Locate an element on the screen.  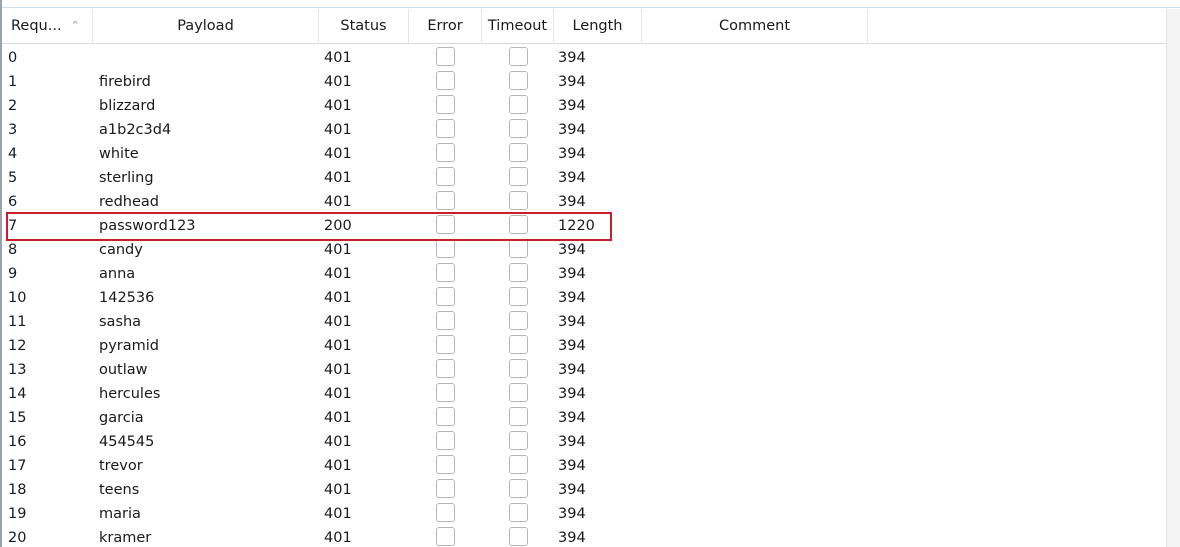
table-row: 10 142536 401 394 is located at coordinates (584, 298).